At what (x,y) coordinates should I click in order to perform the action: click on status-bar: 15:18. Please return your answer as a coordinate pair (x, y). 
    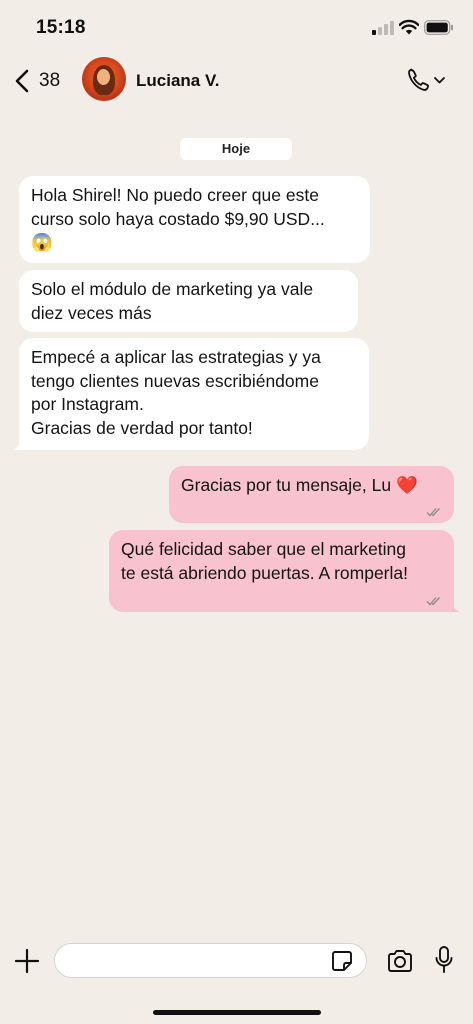
    Looking at the image, I should click on (236, 26).